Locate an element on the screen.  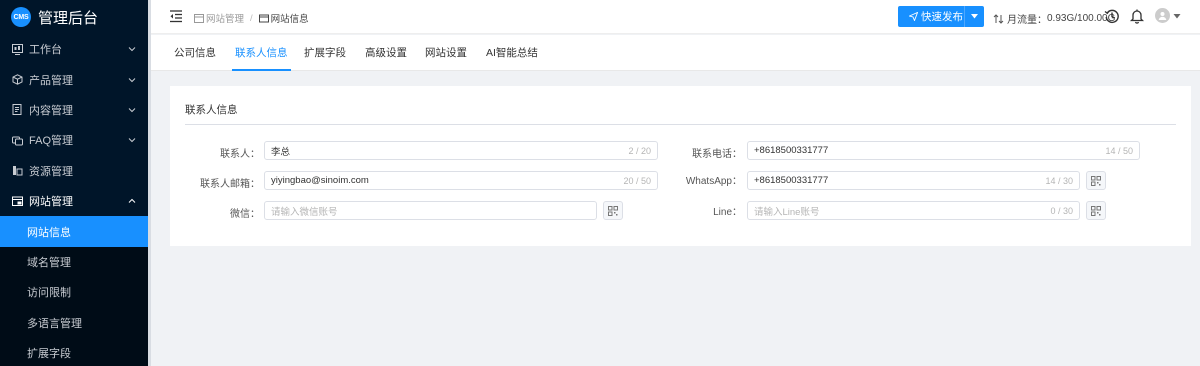
contact-name-field: 李总 2 / 20 is located at coordinates (461, 150).